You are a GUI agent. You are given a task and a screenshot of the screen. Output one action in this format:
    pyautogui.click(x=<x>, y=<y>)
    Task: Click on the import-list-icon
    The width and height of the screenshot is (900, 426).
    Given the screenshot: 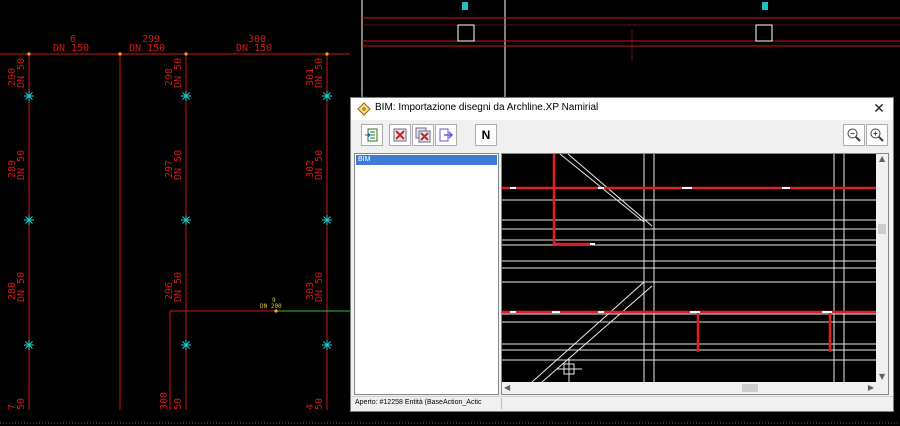 What is the action you would take?
    pyautogui.click(x=371, y=135)
    